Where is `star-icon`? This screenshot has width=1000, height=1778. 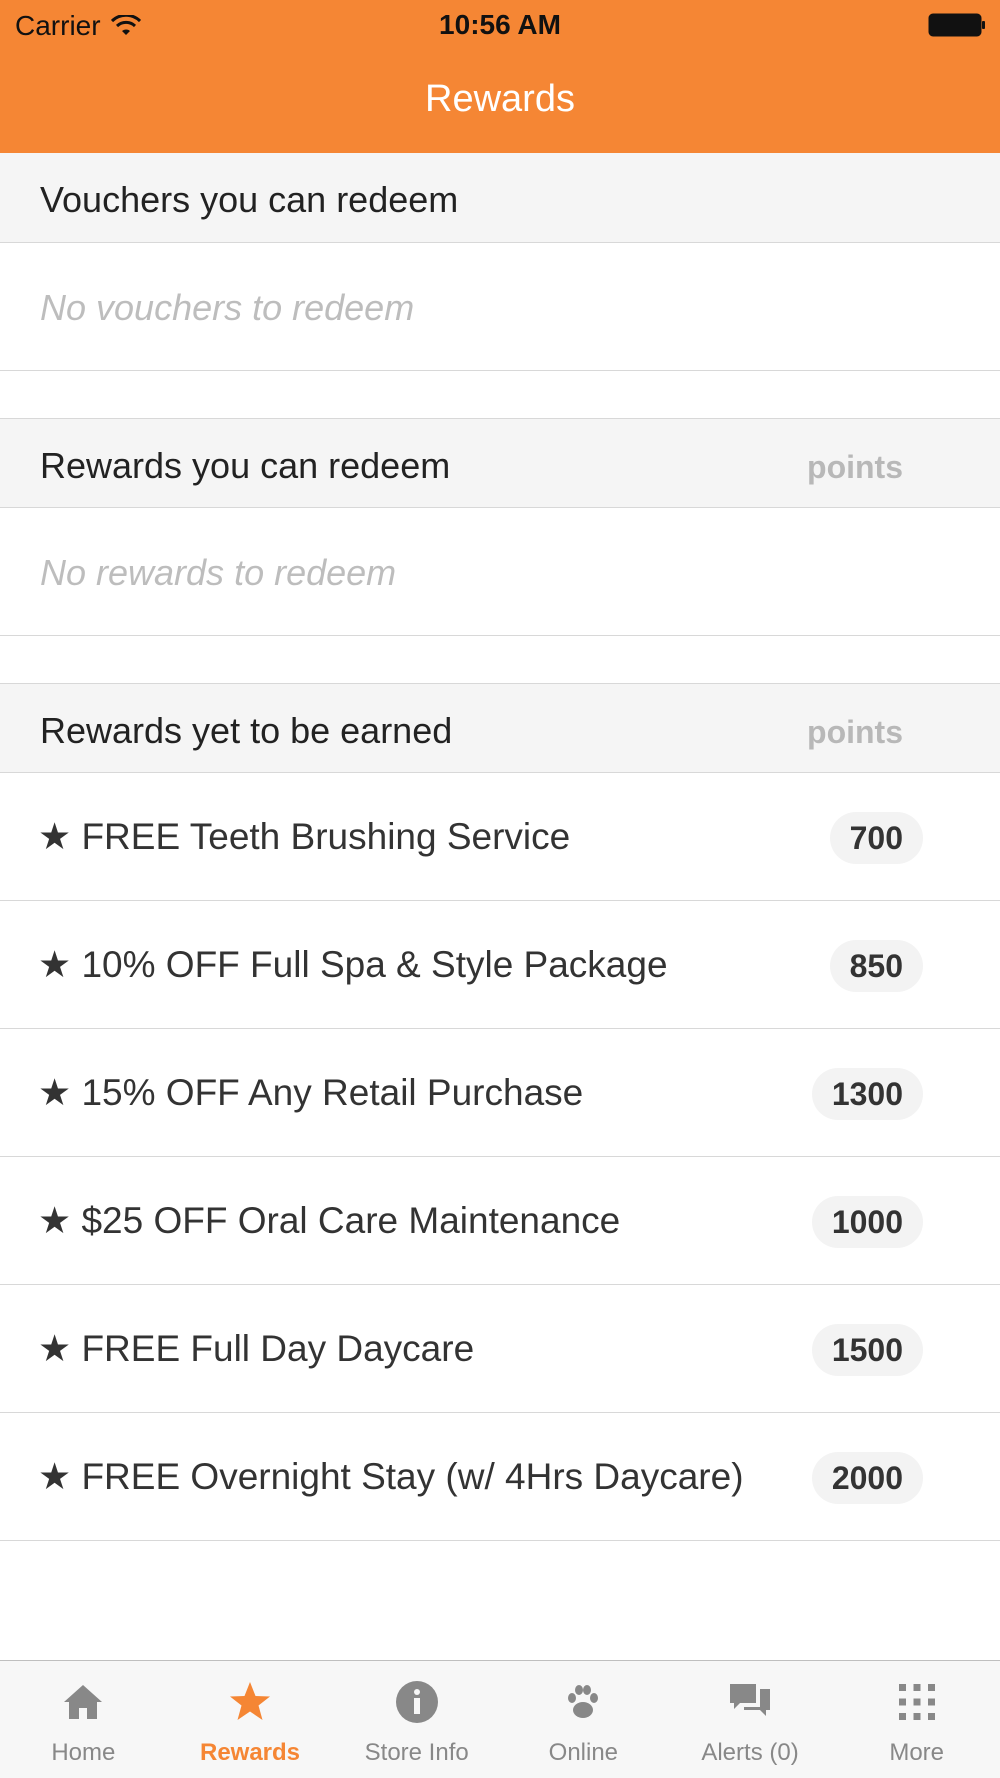
star-icon is located at coordinates (250, 1701).